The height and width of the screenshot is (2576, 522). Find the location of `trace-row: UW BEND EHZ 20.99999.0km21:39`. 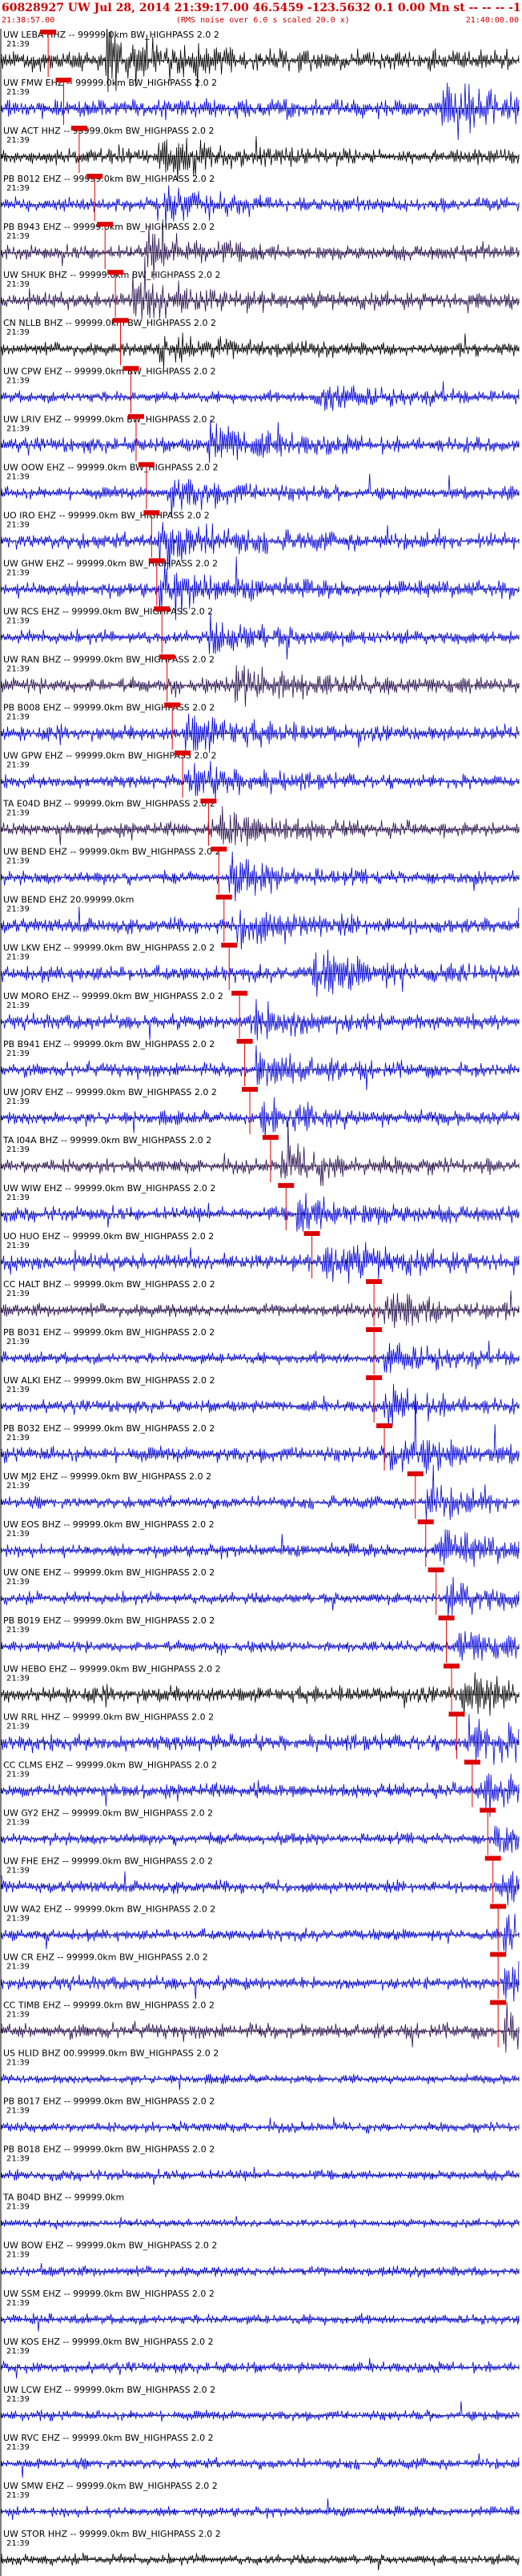

trace-row: UW BEND EHZ 20.99999.0km21:39 is located at coordinates (261, 922).